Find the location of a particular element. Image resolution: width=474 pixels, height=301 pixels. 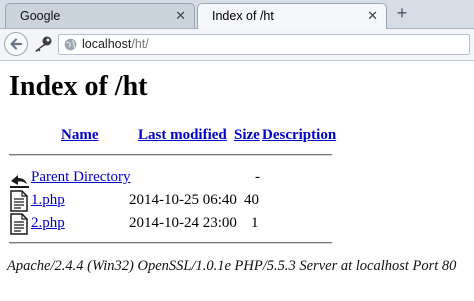

column-header-size: Size is located at coordinates (247, 135).